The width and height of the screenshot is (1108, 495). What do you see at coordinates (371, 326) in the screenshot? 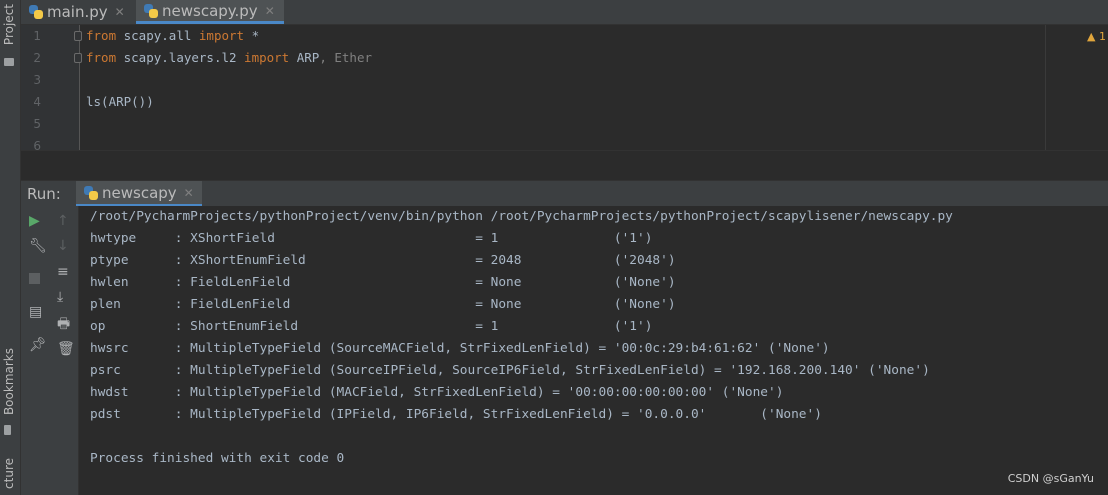
I see `console-line: op : ShortEnumField = 1 ('1')` at bounding box center [371, 326].